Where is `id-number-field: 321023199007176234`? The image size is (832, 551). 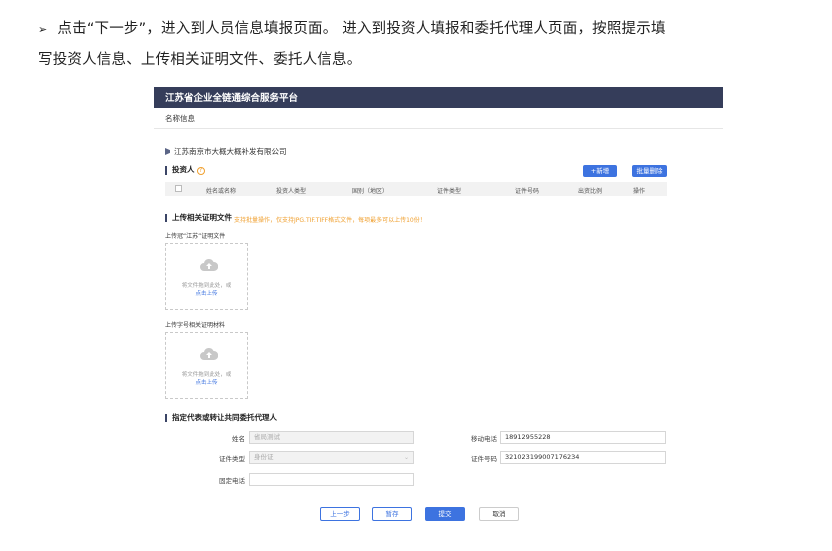
id-number-field: 321023199007176234 is located at coordinates (583, 457).